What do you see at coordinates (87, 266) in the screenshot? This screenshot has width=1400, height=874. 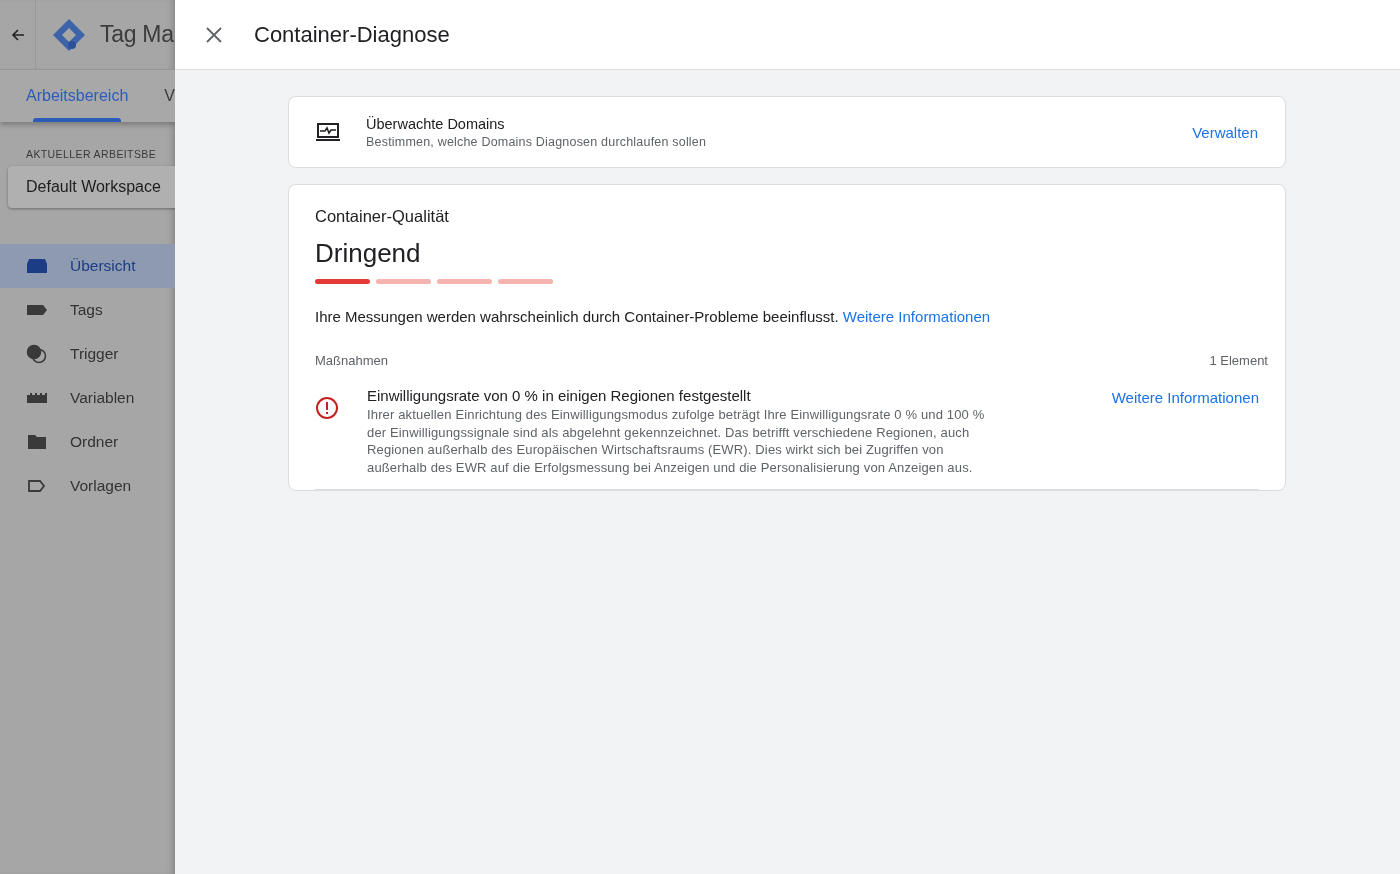 I see `nav-item: Übersicht` at bounding box center [87, 266].